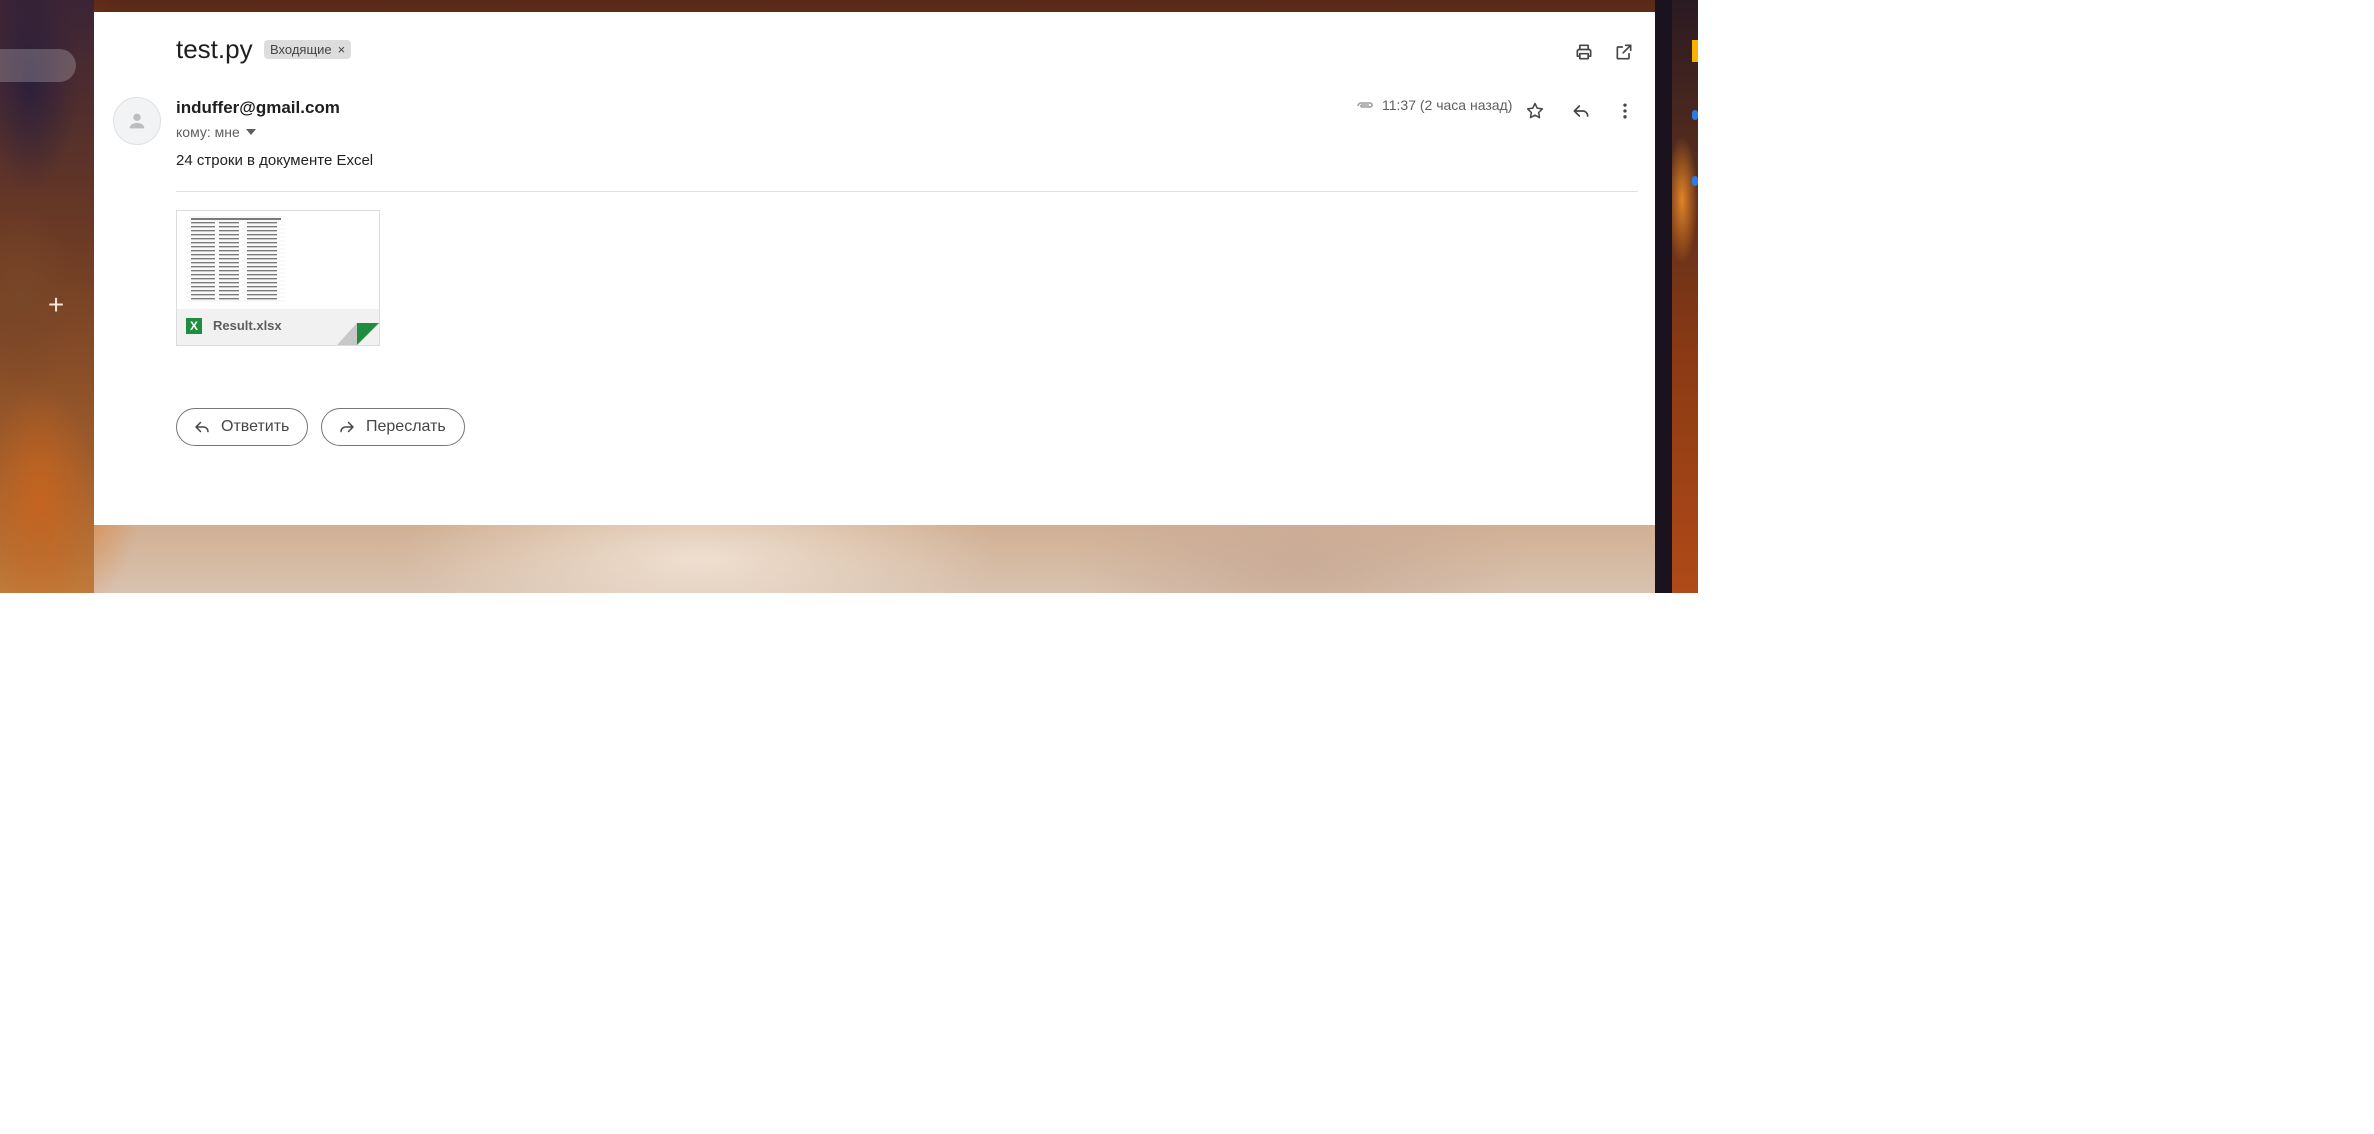 This screenshot has width=2374, height=1134. What do you see at coordinates (358, 334) in the screenshot?
I see `attachment-corner-fold` at bounding box center [358, 334].